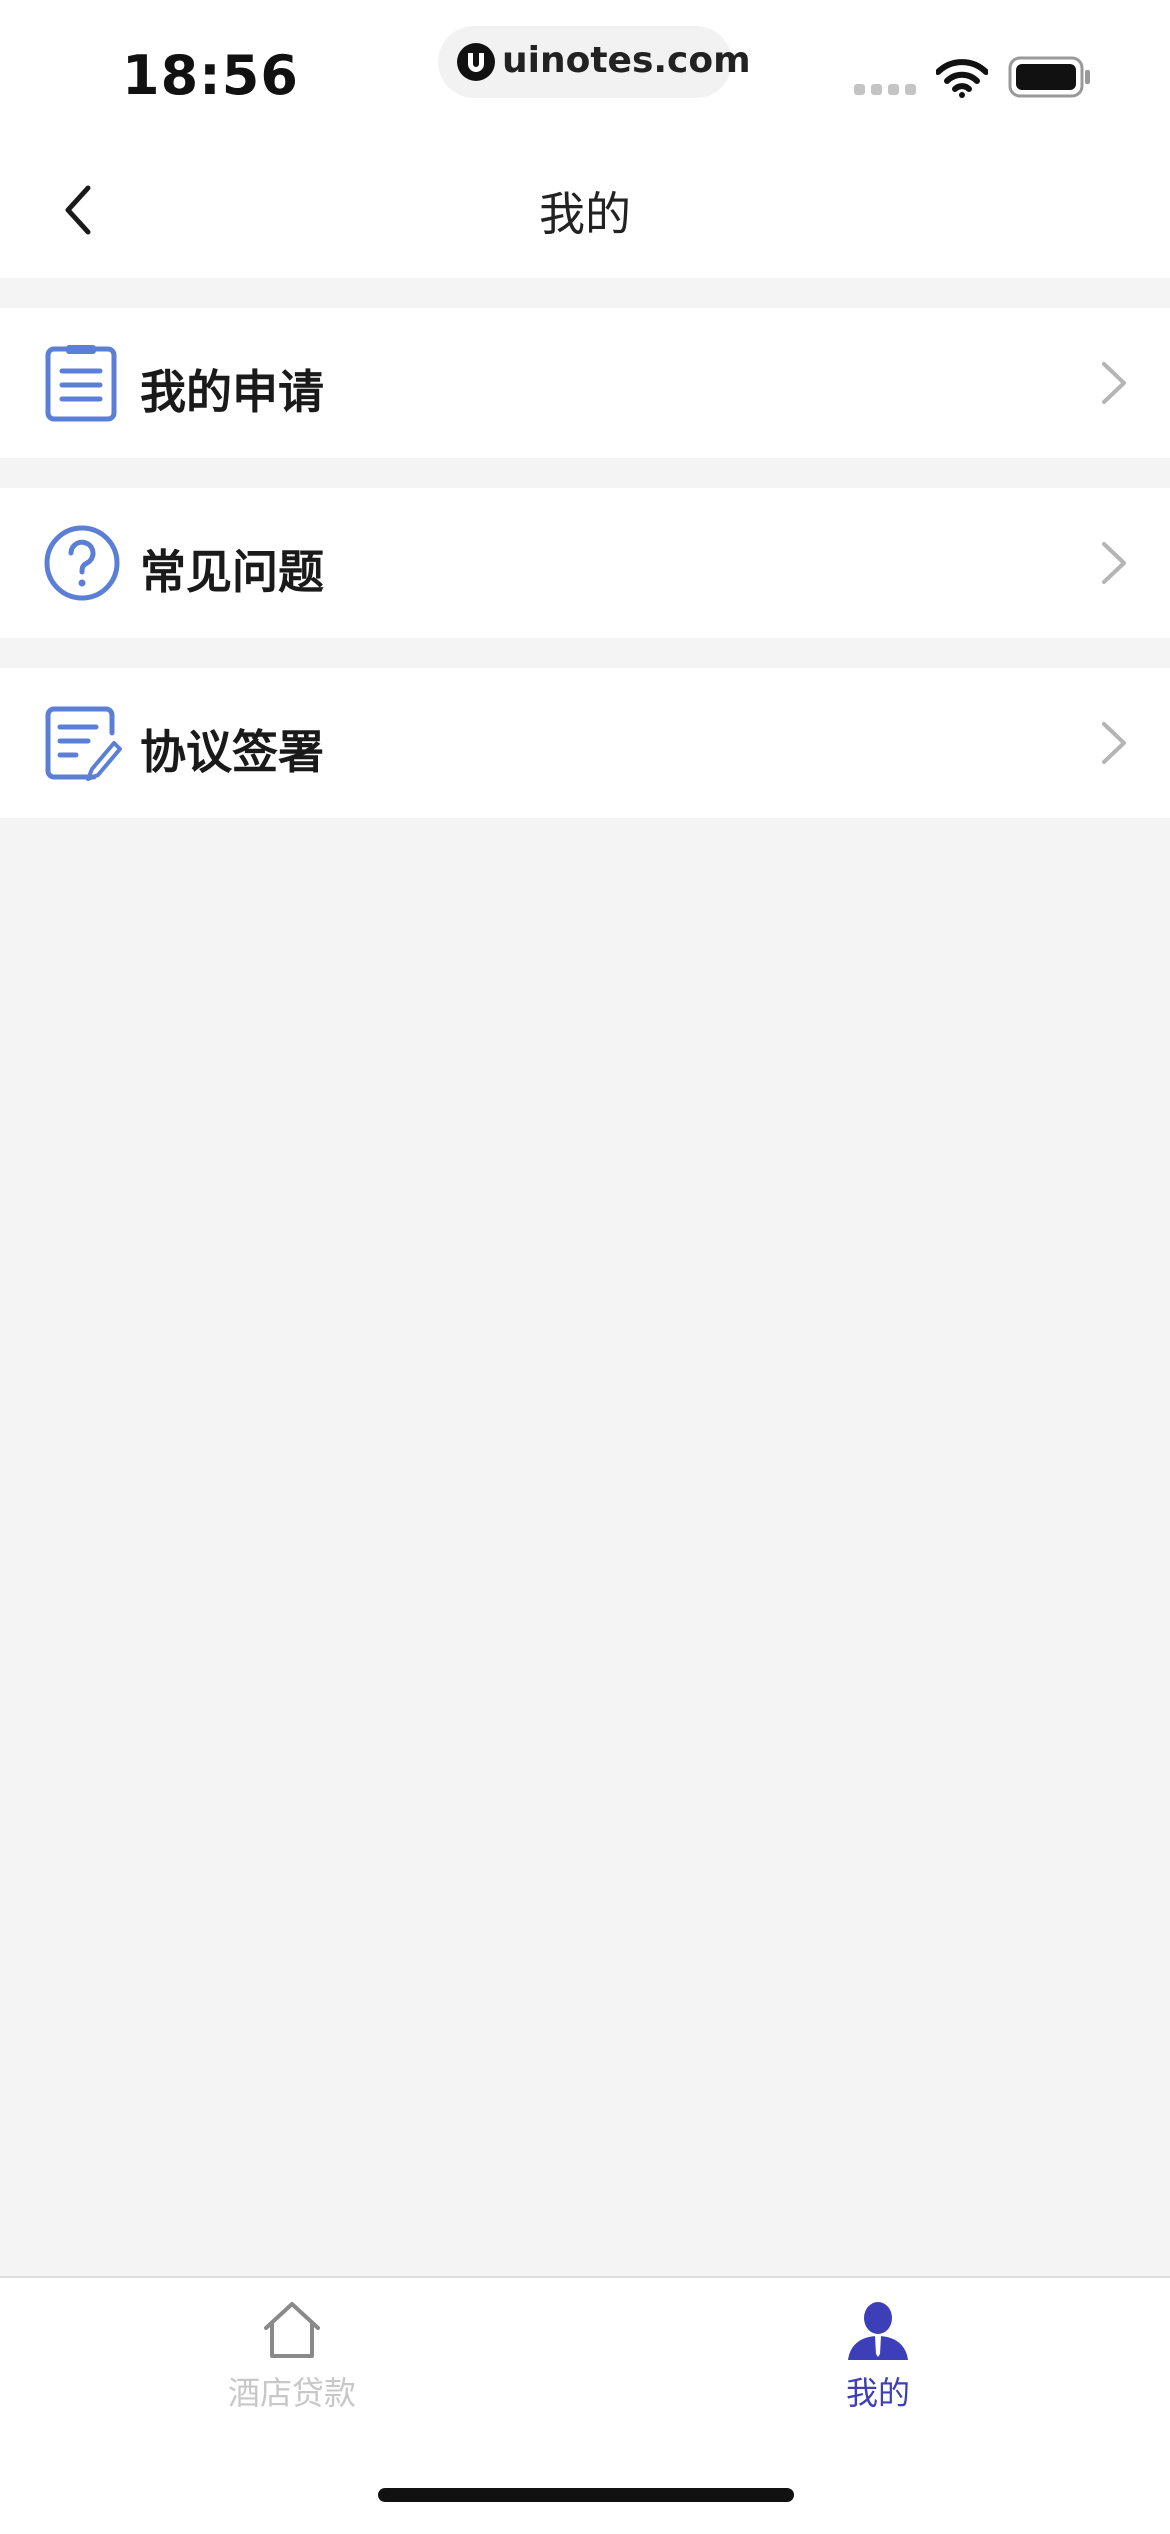 Image resolution: width=1170 pixels, height=2534 pixels. What do you see at coordinates (878, 2363) in the screenshot?
I see `tab-mine: 我的` at bounding box center [878, 2363].